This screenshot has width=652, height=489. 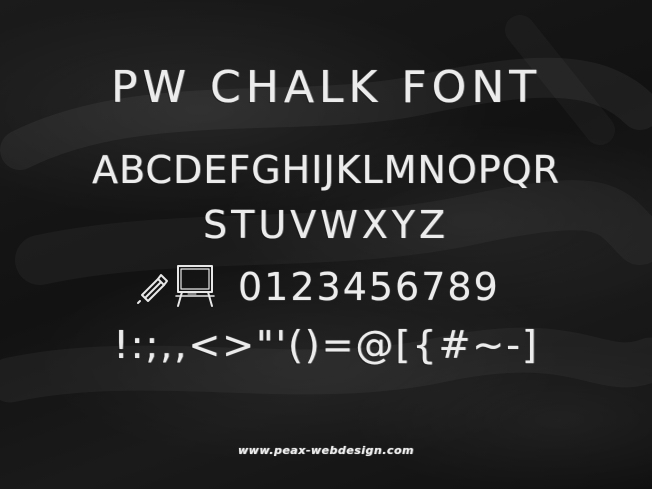 What do you see at coordinates (326, 345) in the screenshot?
I see `punctuation-symbols: !:;,,<>"'()=@[{#~-]` at bounding box center [326, 345].